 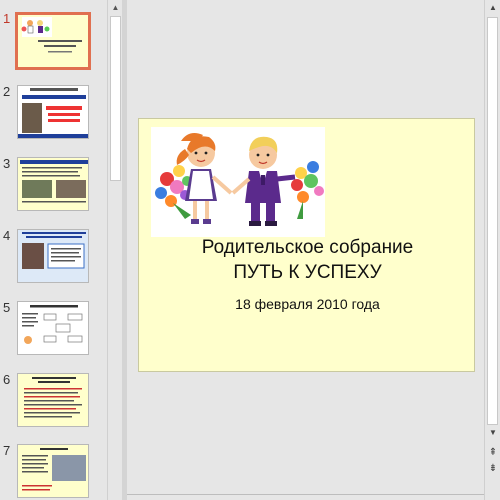 What do you see at coordinates (493, 453) in the screenshot?
I see `double-chevron-up-icon: ⇞` at bounding box center [493, 453].